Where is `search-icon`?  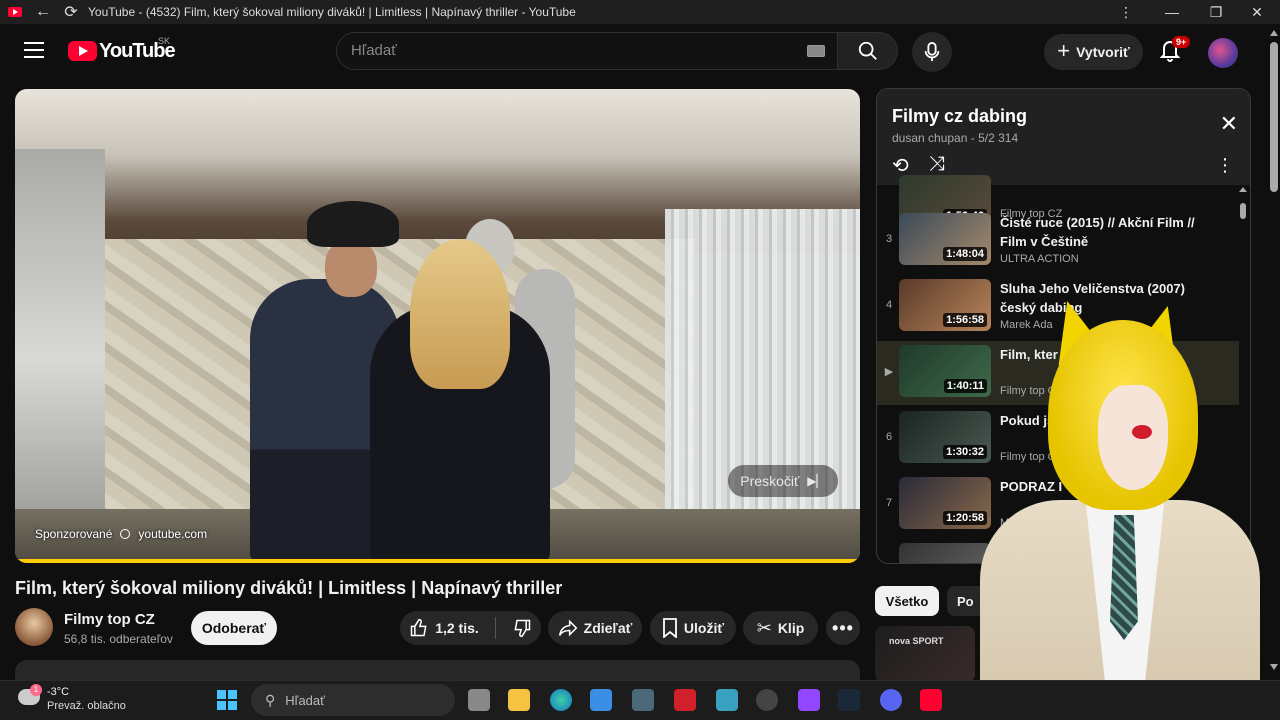
search-icon is located at coordinates (867, 50).